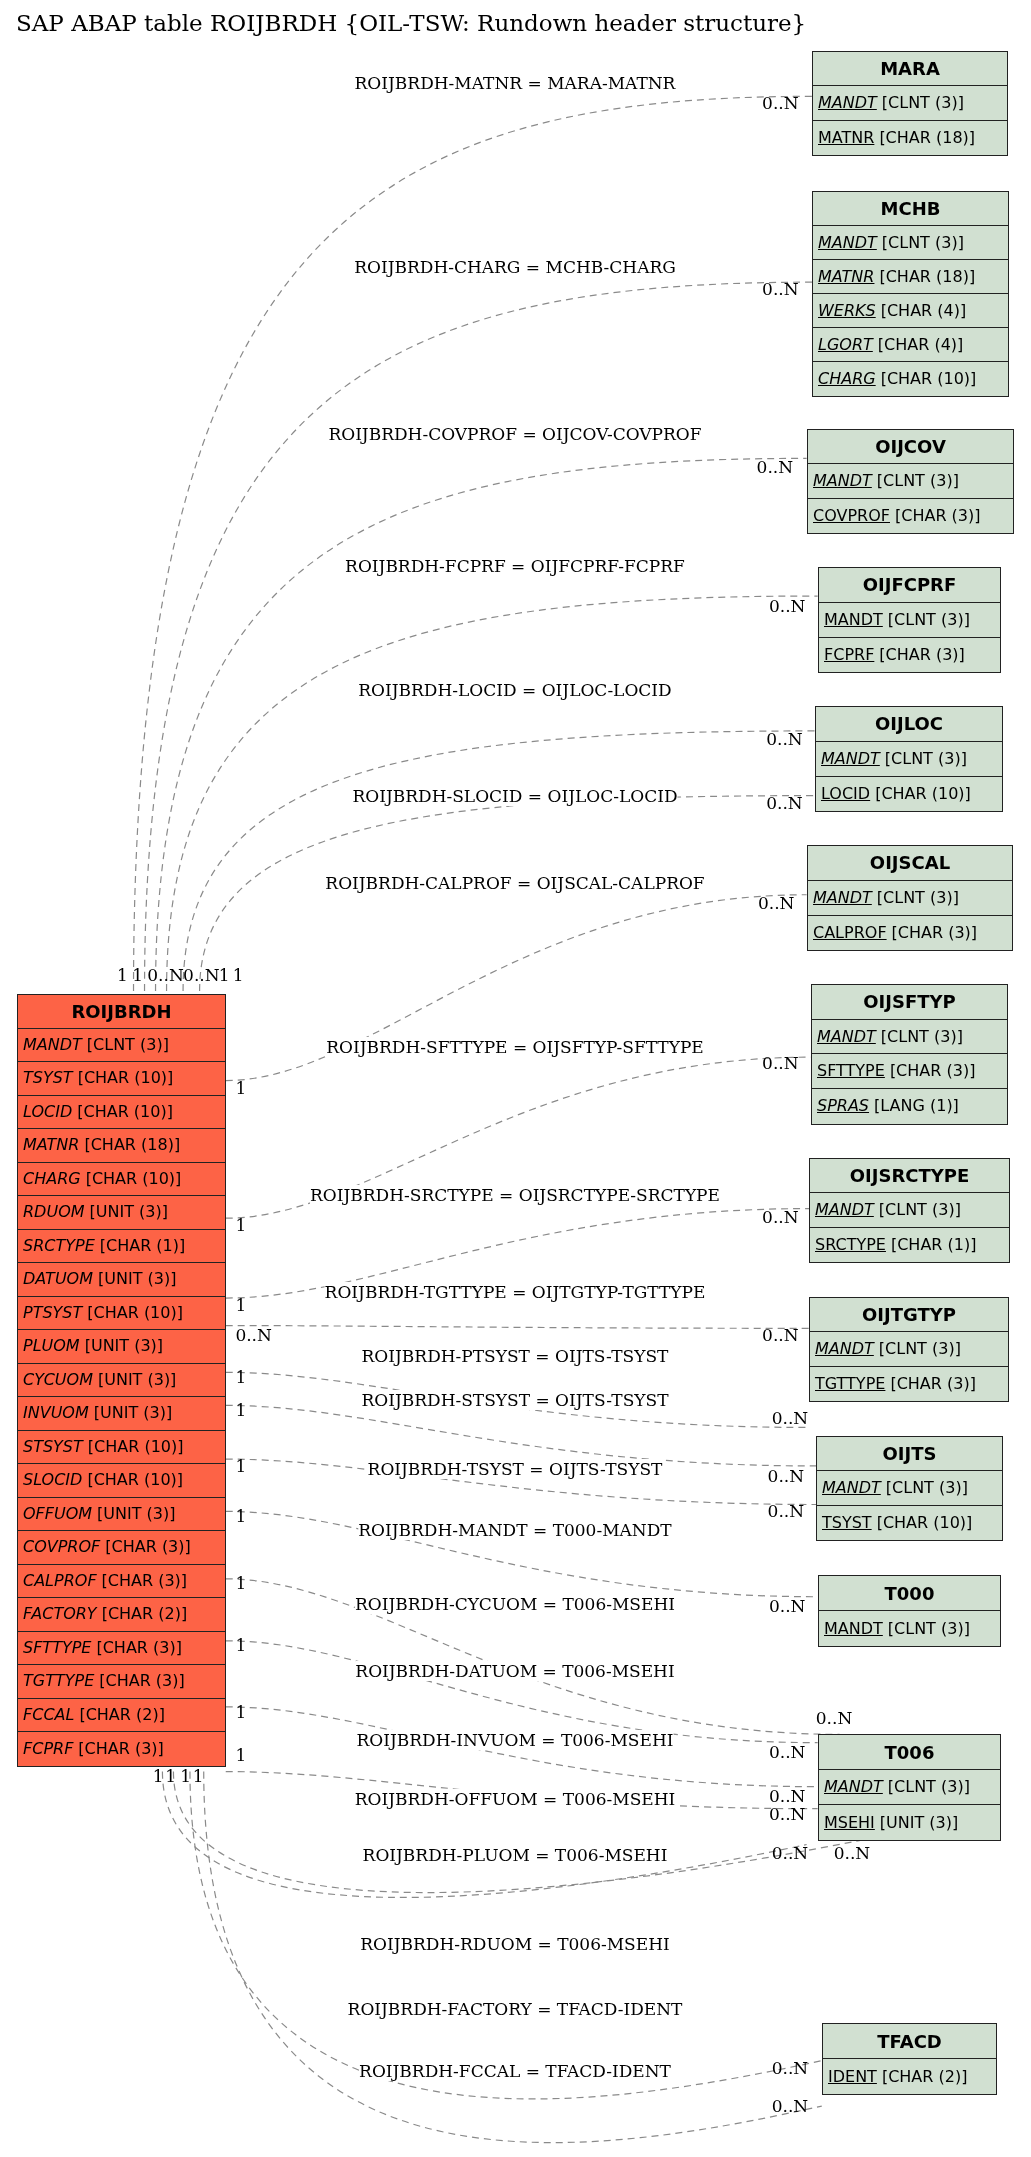 This screenshot has height=2157, width=1031. I want to click on table-header: OIJFCPRF, so click(909, 585).